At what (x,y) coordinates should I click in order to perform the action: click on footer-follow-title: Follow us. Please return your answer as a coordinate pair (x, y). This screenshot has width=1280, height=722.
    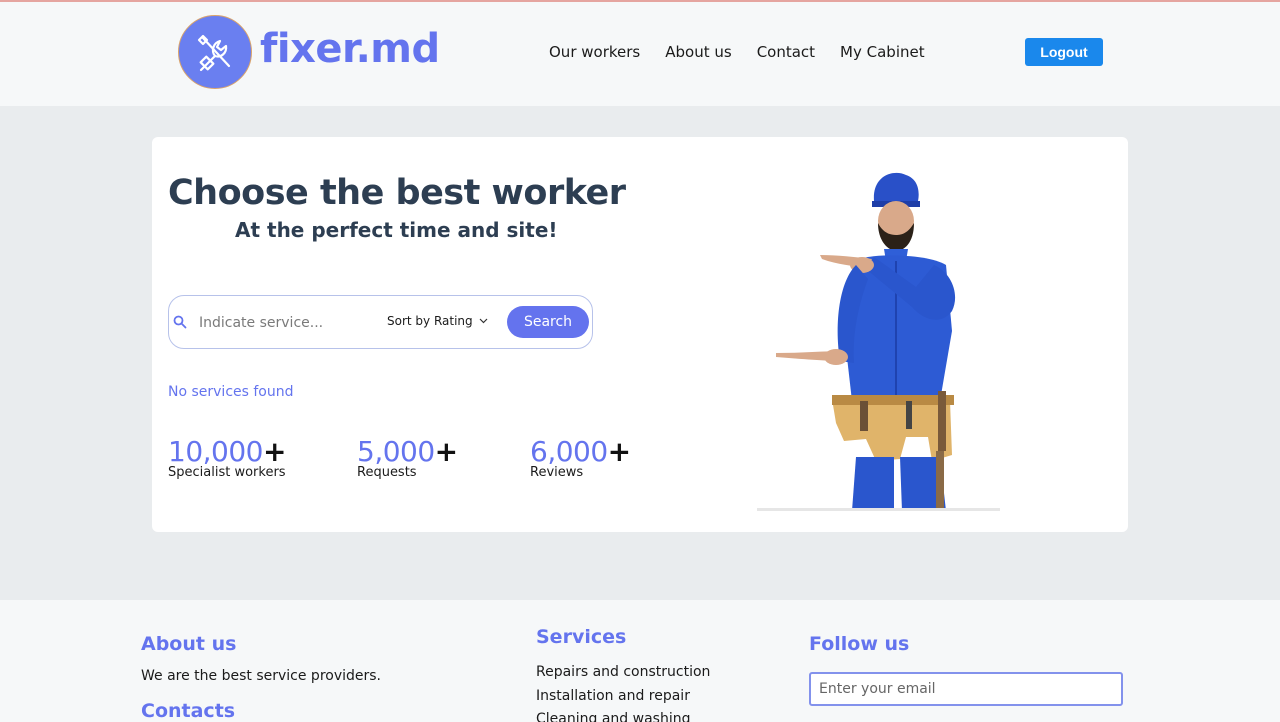
    Looking at the image, I should click on (859, 644).